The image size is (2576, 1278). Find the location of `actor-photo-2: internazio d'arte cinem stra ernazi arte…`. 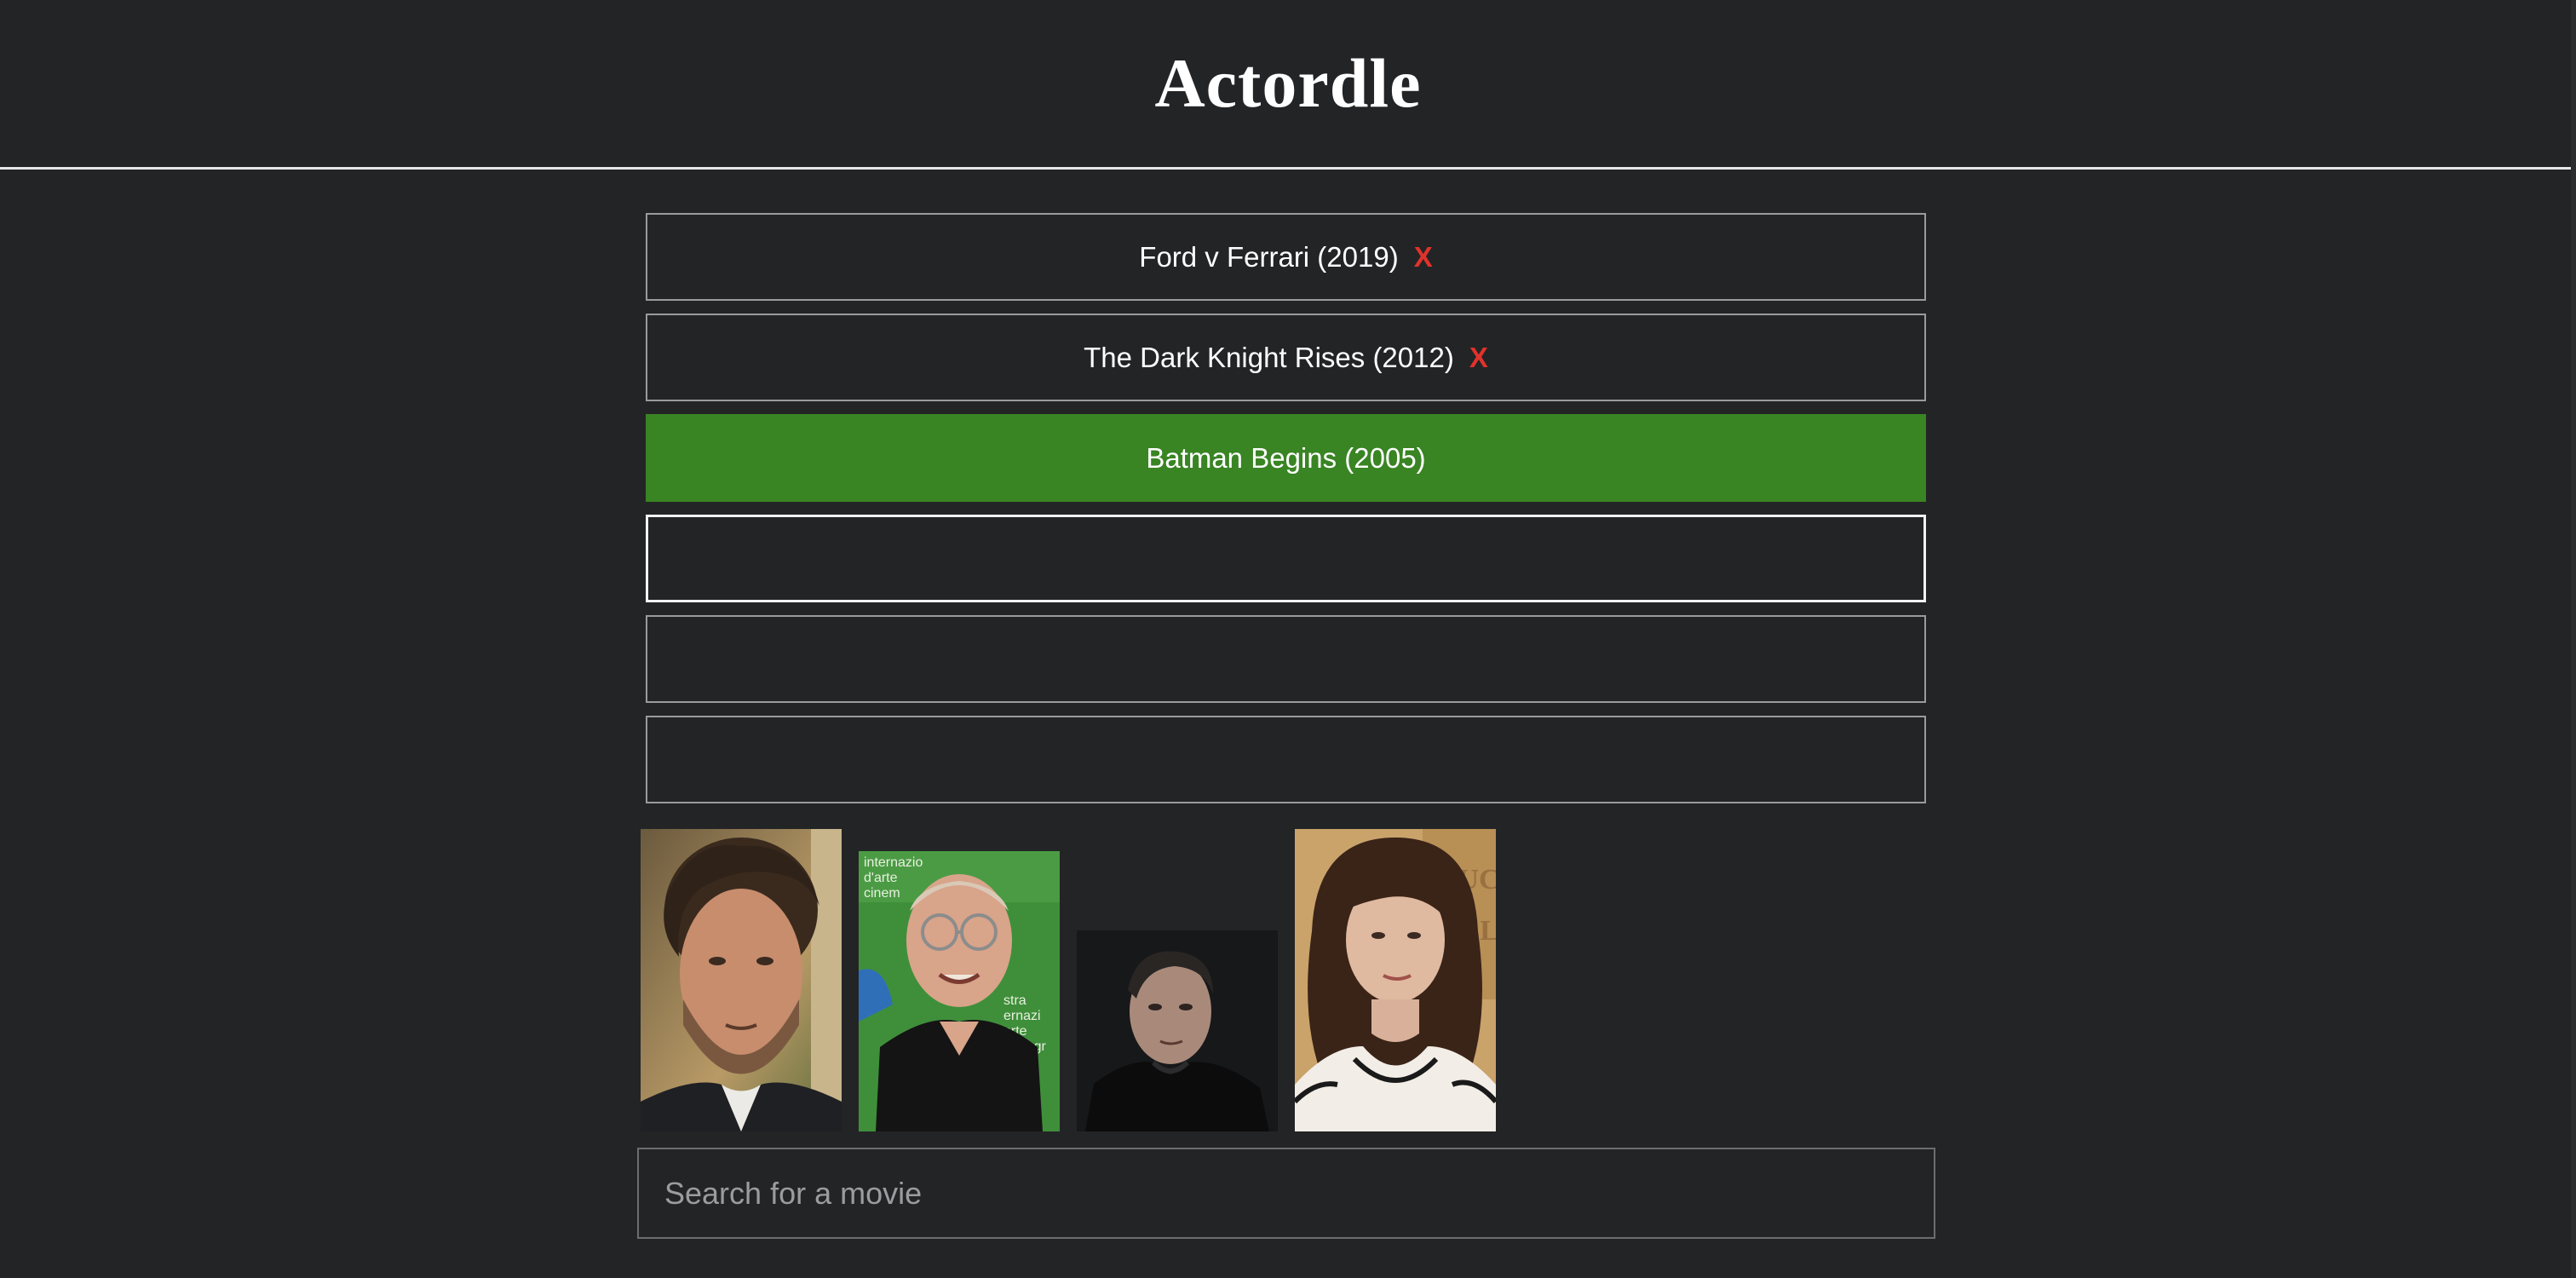

actor-photo-2: internazio d'arte cinem stra ernazi arte… is located at coordinates (960, 991).